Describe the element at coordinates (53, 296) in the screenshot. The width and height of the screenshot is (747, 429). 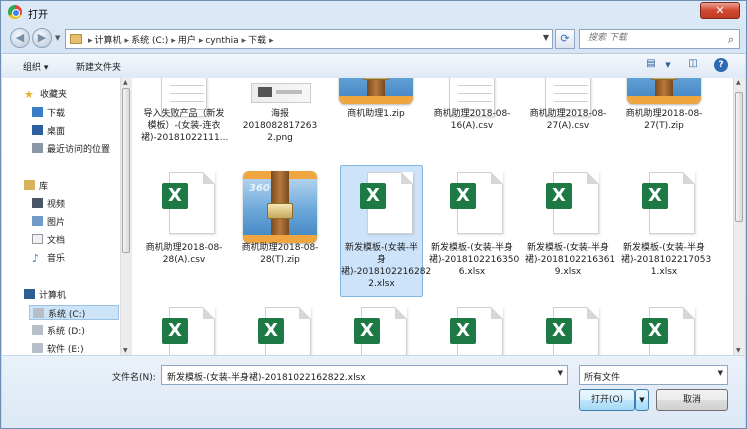
I see `sidebar-item-label: 计算机` at that location.